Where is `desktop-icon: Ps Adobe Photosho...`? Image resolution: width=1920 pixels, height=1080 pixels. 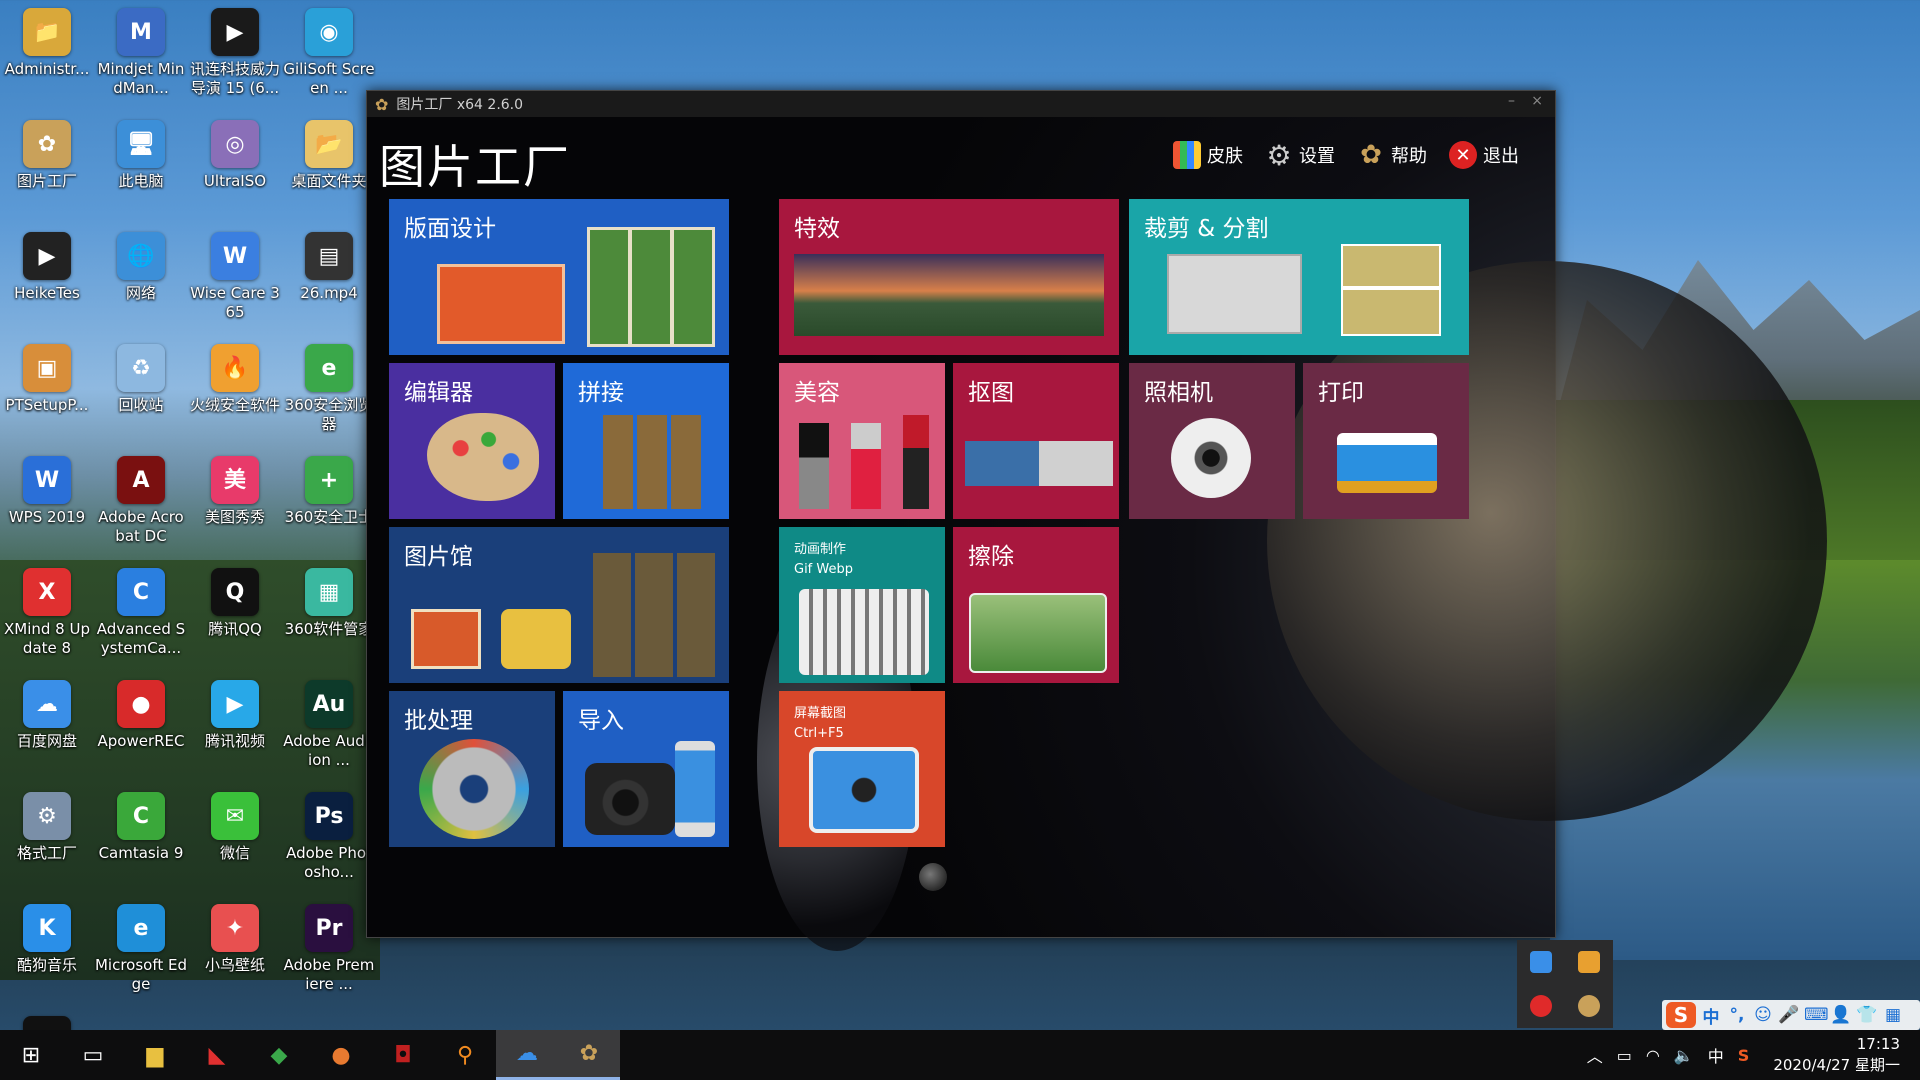
desktop-icon: Ps Adobe Photosho... is located at coordinates (329, 839).